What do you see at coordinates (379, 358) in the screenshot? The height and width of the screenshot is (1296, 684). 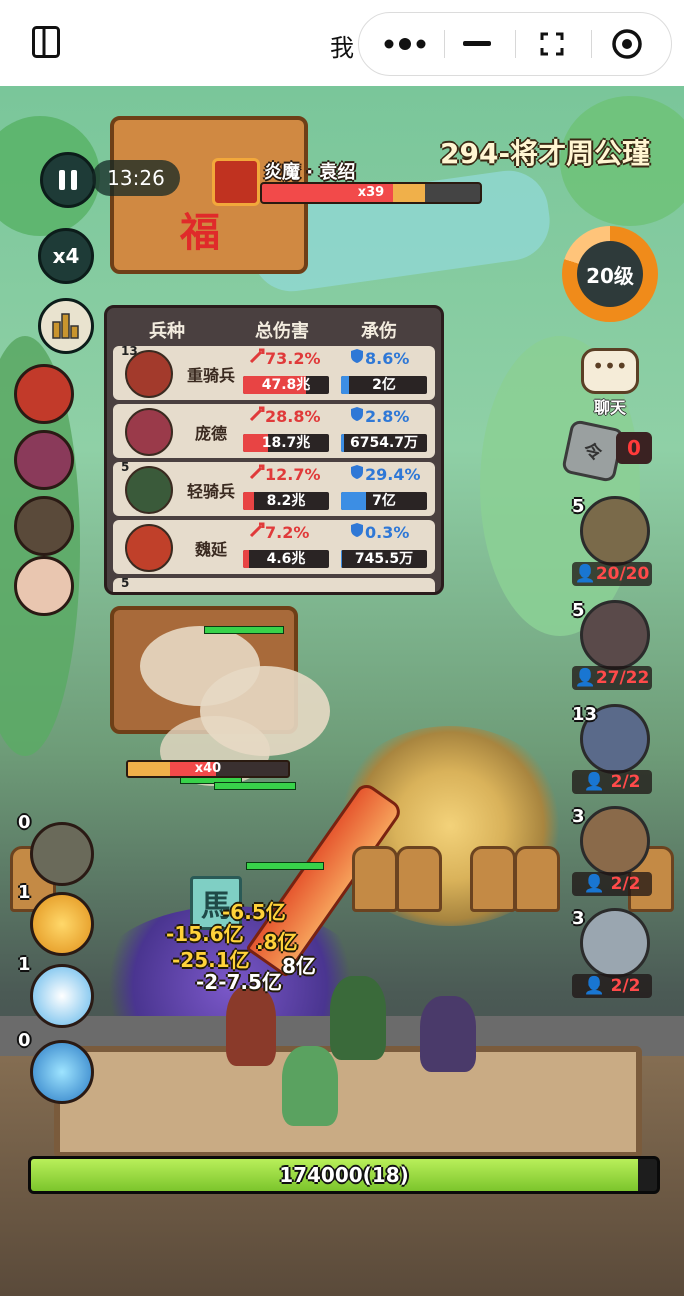 I see `tank-percent: 8.6%` at bounding box center [379, 358].